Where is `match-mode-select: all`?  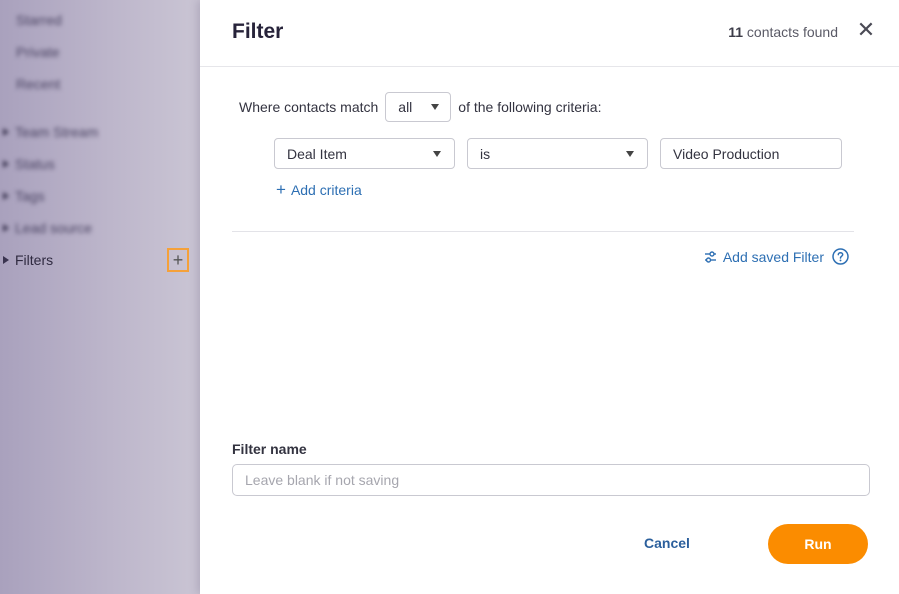 match-mode-select: all is located at coordinates (418, 107).